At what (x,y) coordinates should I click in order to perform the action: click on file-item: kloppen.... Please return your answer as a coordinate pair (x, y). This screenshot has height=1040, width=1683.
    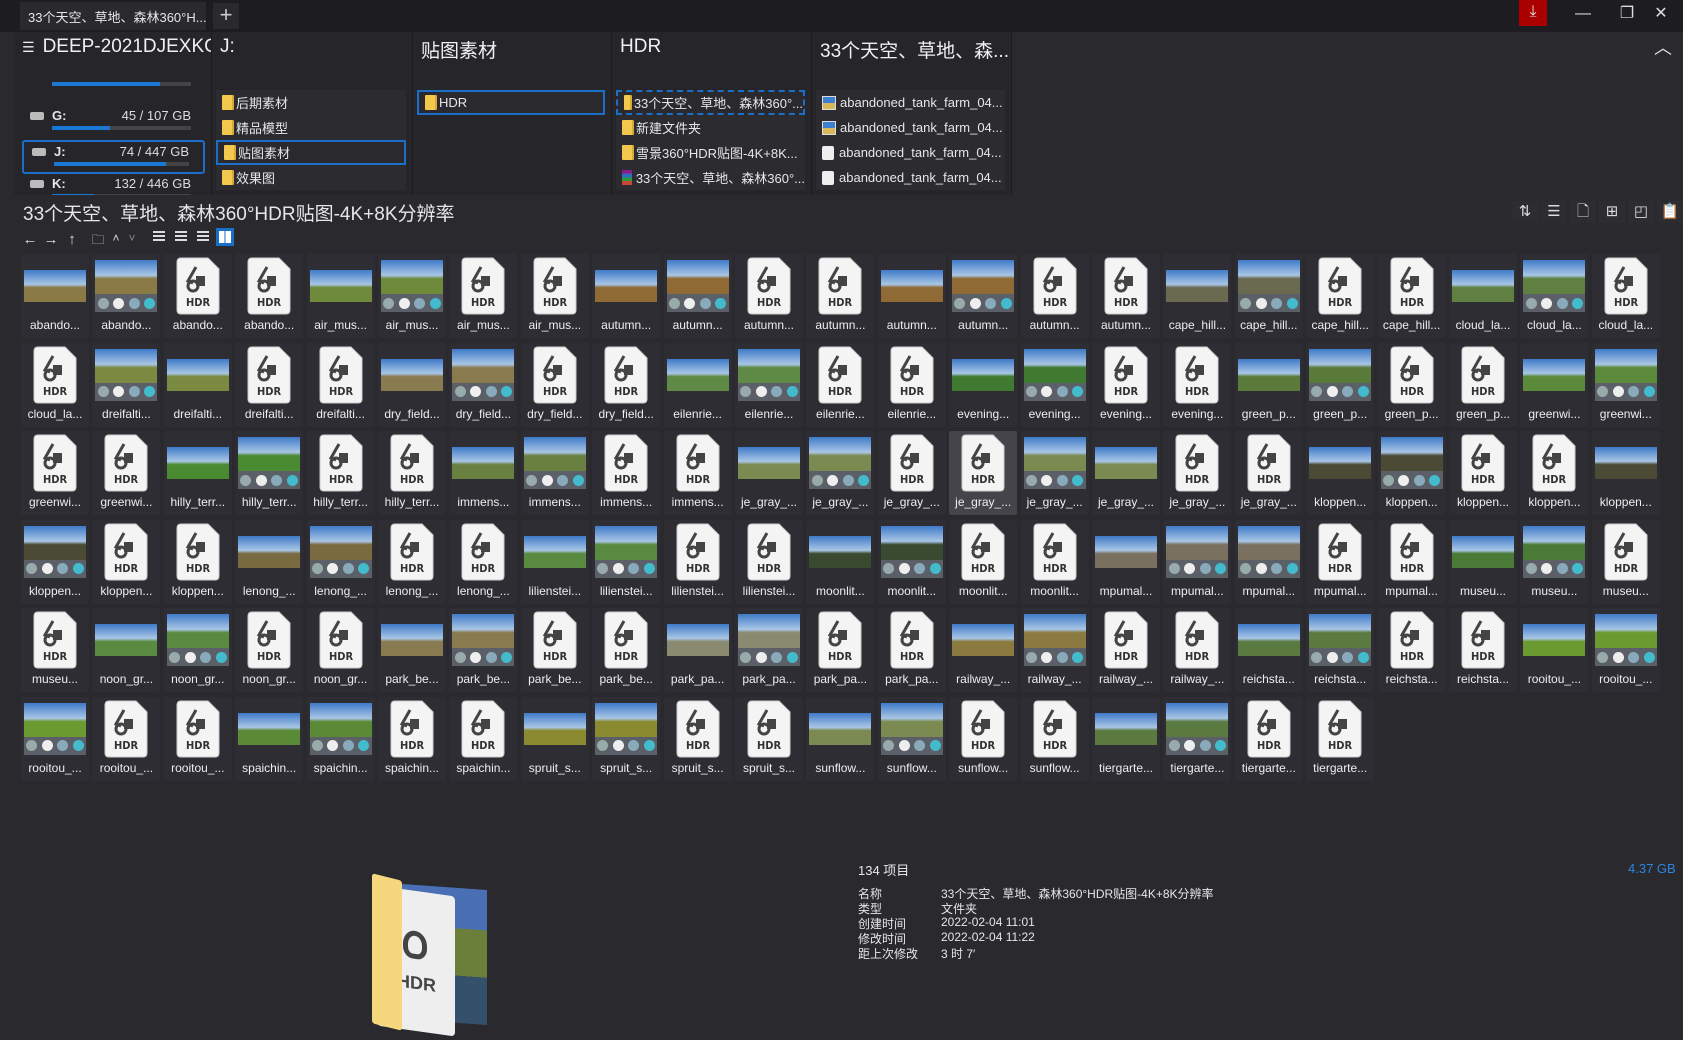
    Looking at the image, I should click on (1625, 473).